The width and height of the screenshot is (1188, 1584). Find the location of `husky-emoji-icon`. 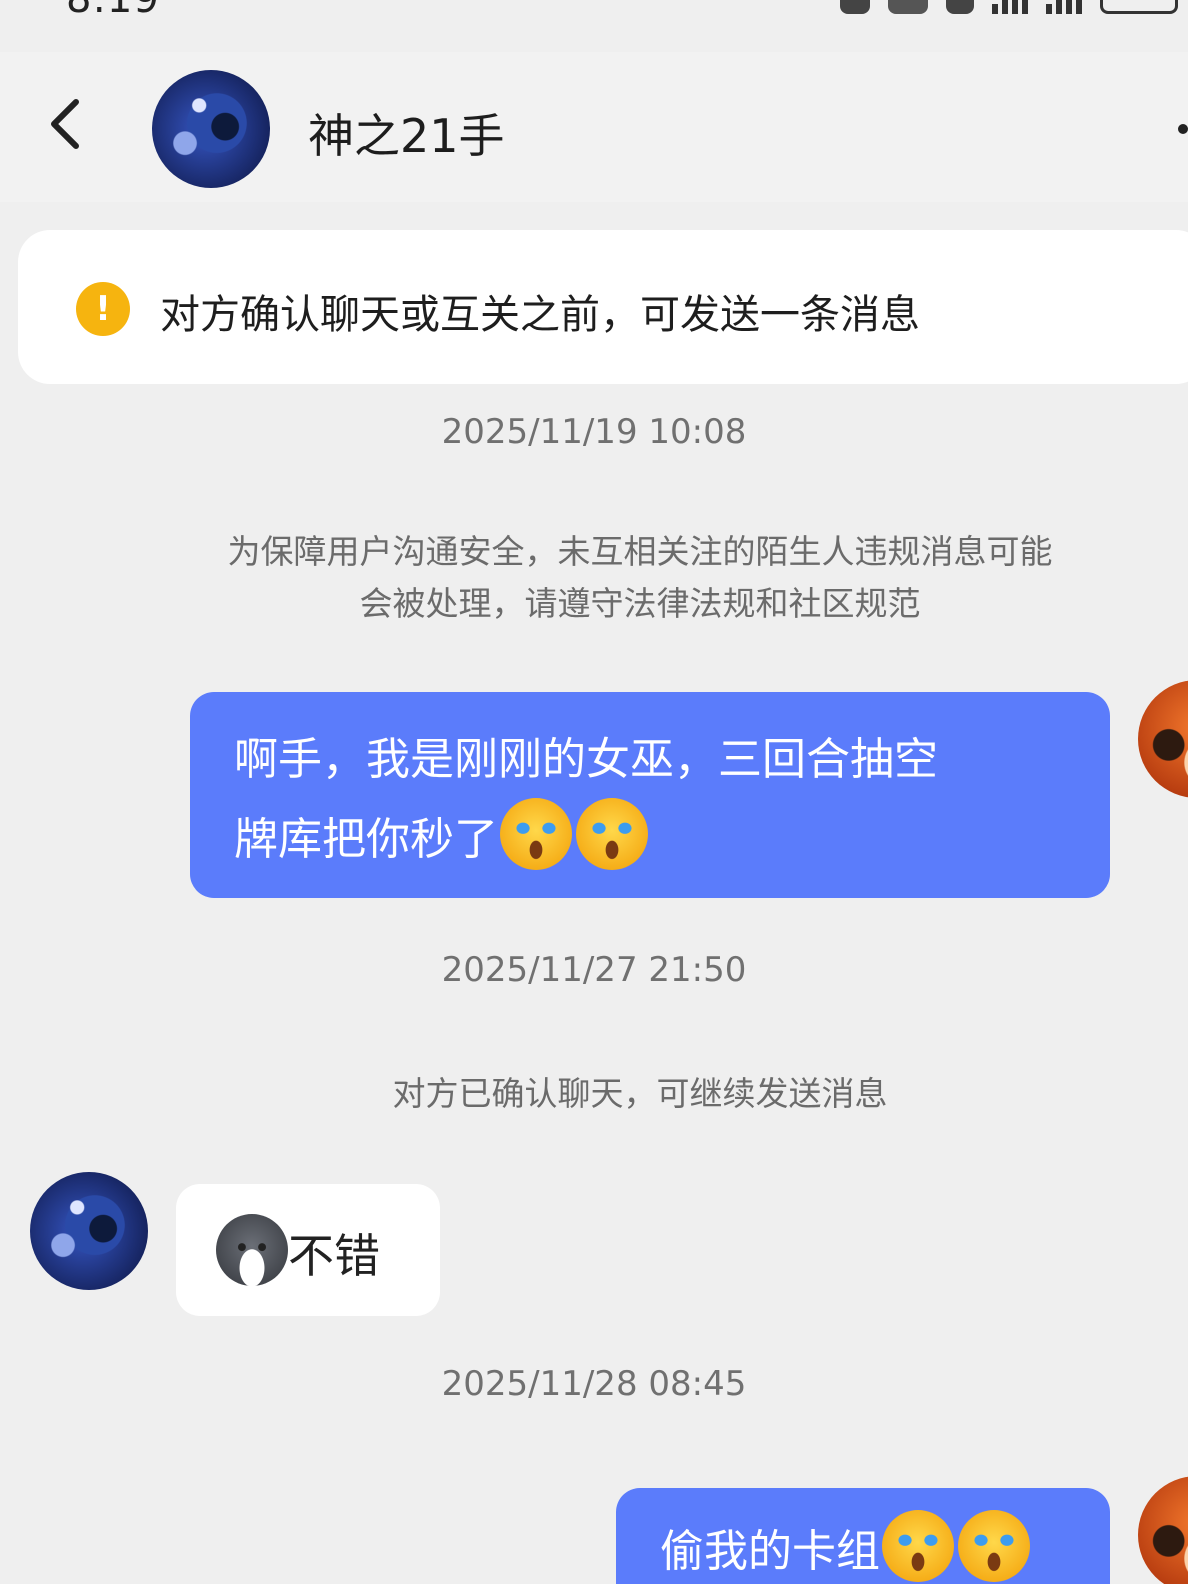

husky-emoji-icon is located at coordinates (252, 1250).